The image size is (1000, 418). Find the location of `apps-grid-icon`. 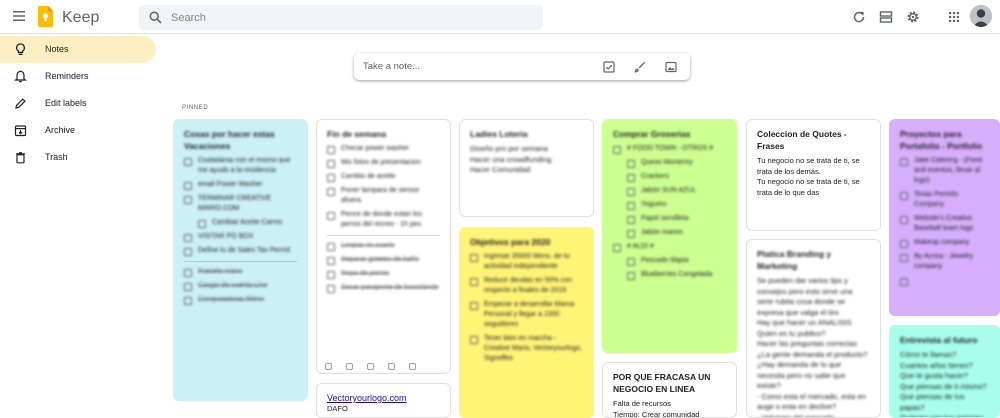

apps-grid-icon is located at coordinates (954, 17).